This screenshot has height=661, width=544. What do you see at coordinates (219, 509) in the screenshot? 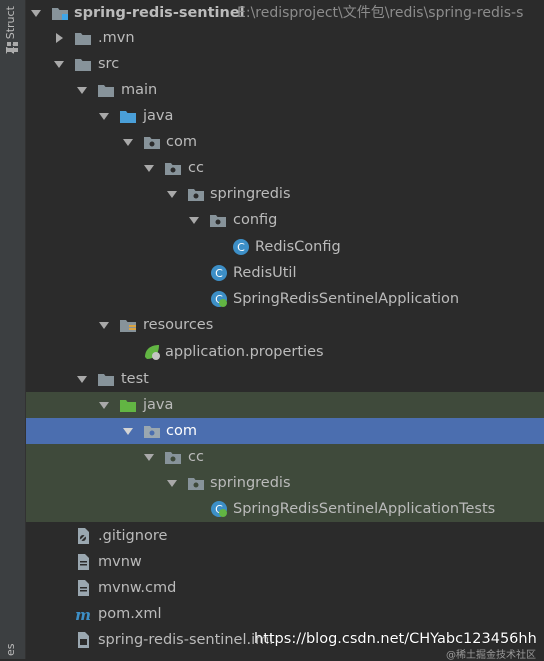
I see `spring-boot-test-class-icon: C` at bounding box center [219, 509].